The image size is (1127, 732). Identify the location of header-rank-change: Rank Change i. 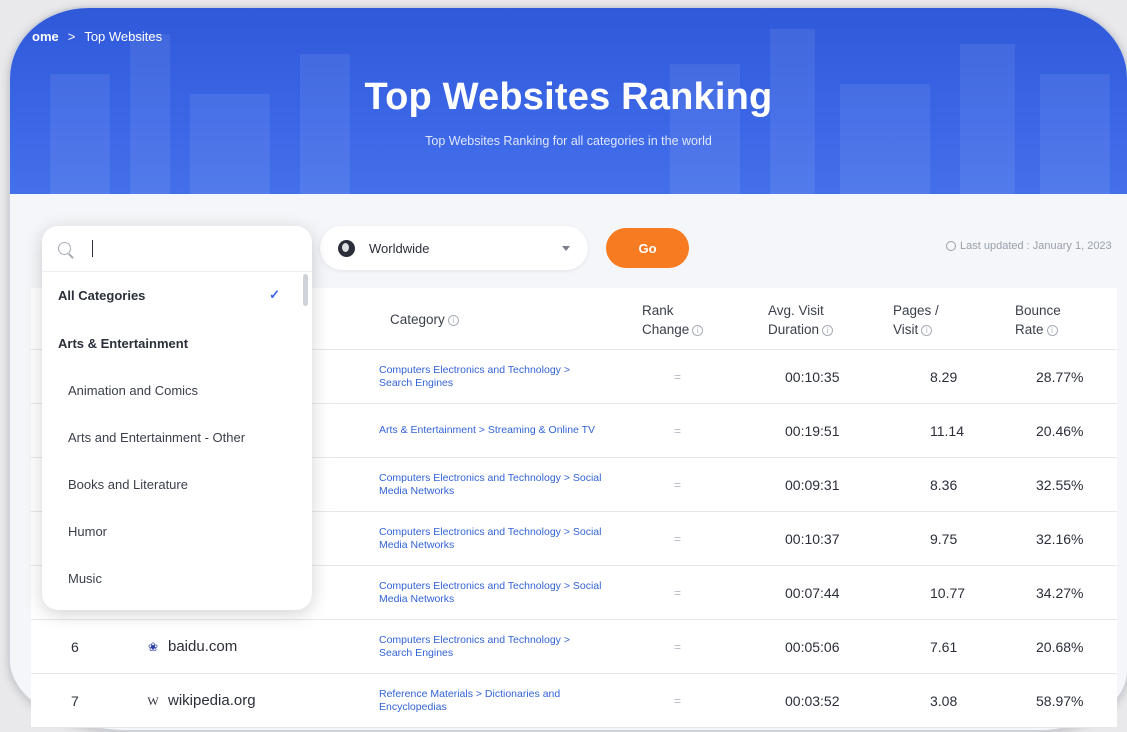
(673, 320).